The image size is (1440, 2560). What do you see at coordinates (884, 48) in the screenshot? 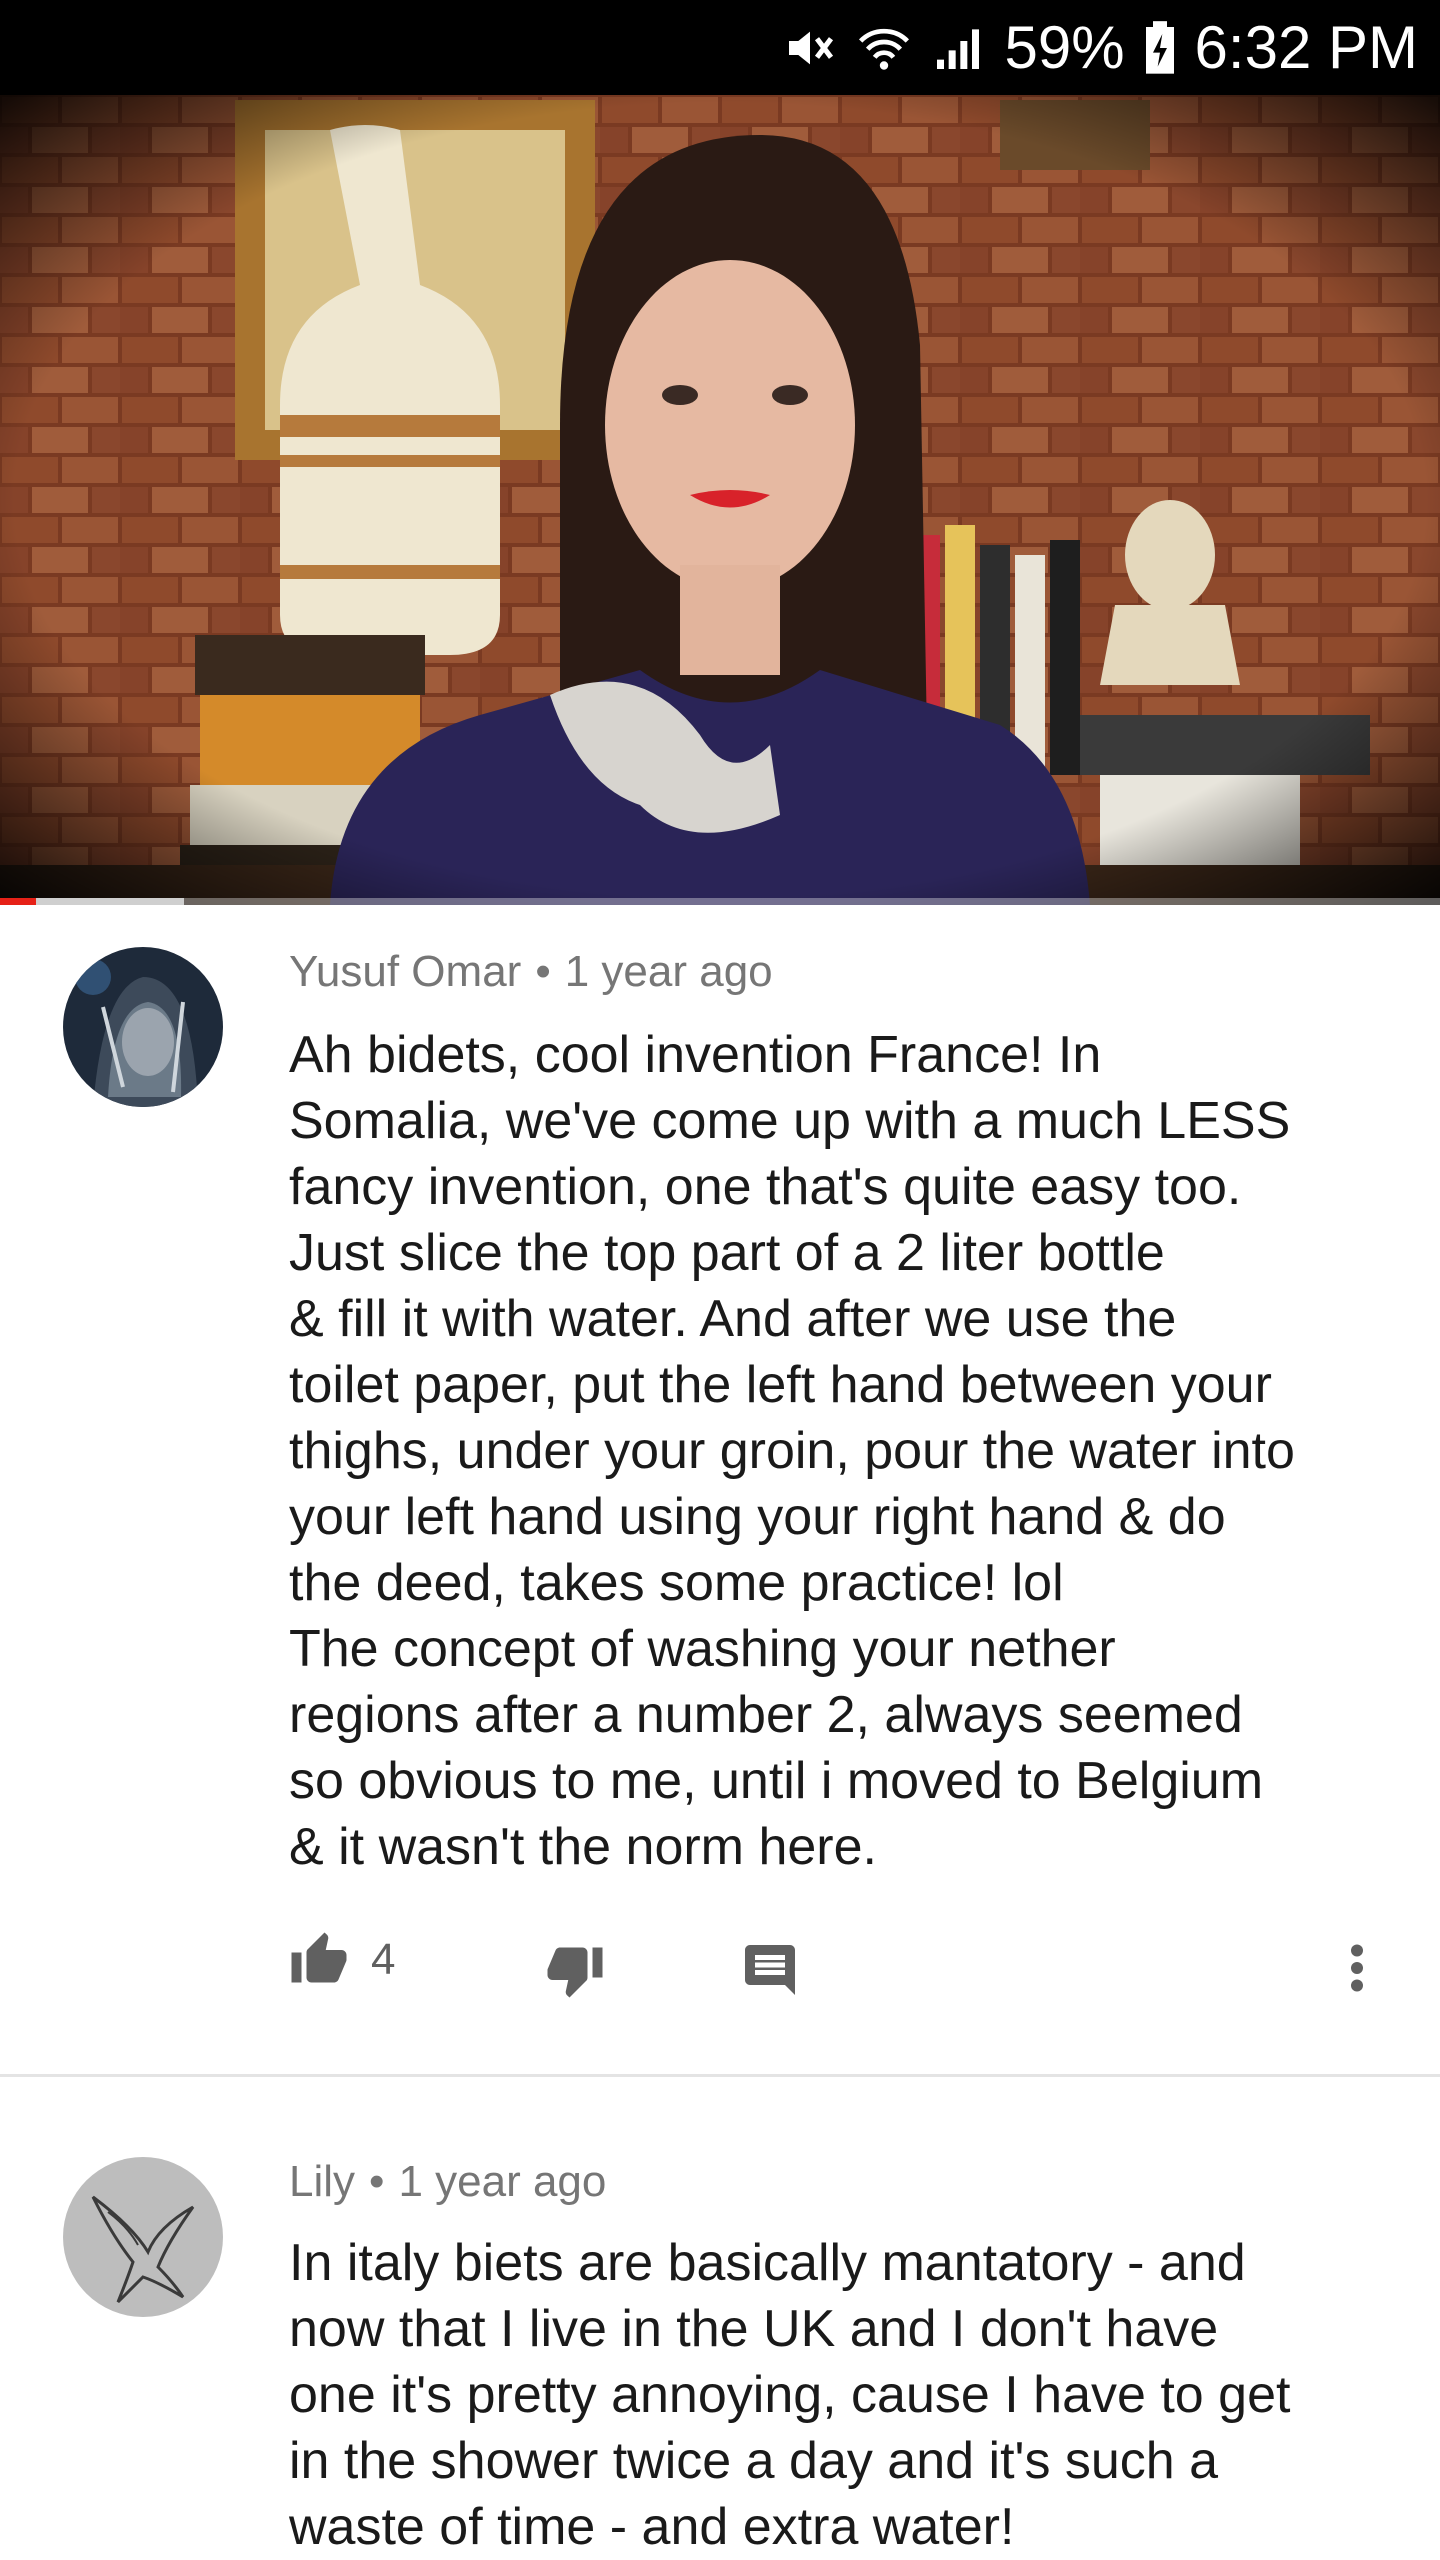
I see `wifi-icon` at bounding box center [884, 48].